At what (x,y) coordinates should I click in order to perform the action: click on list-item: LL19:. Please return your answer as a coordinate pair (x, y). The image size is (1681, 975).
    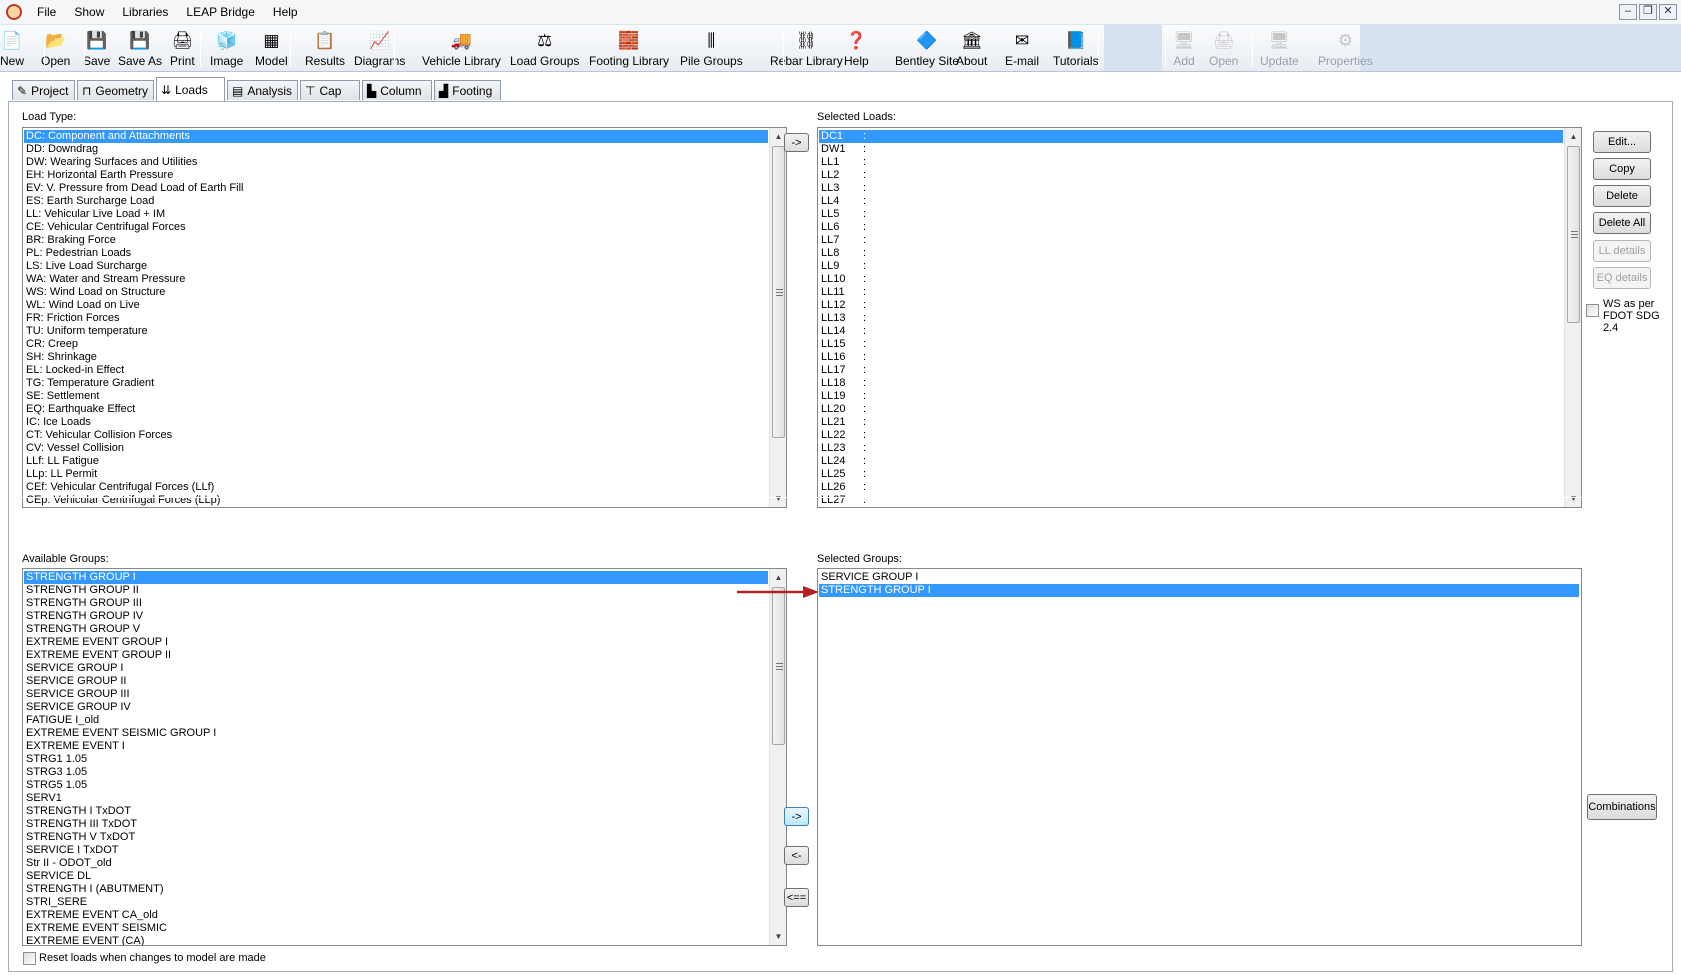
    Looking at the image, I should click on (1191, 396).